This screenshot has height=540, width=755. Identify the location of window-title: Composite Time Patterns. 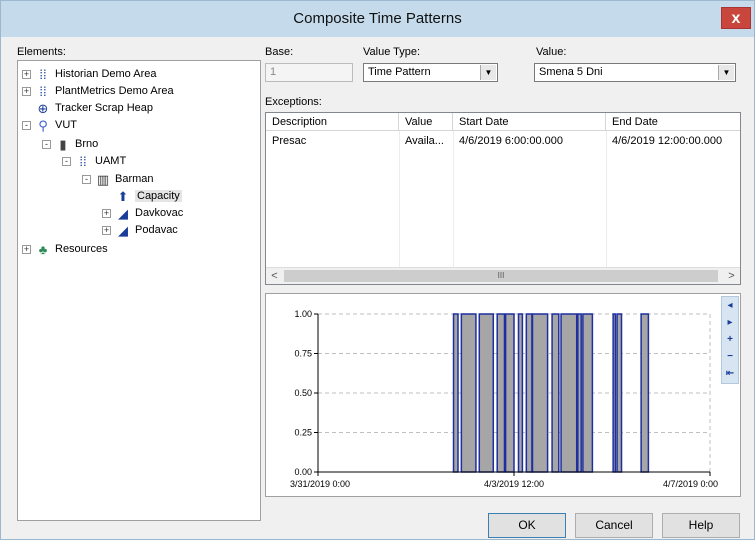
(377, 18).